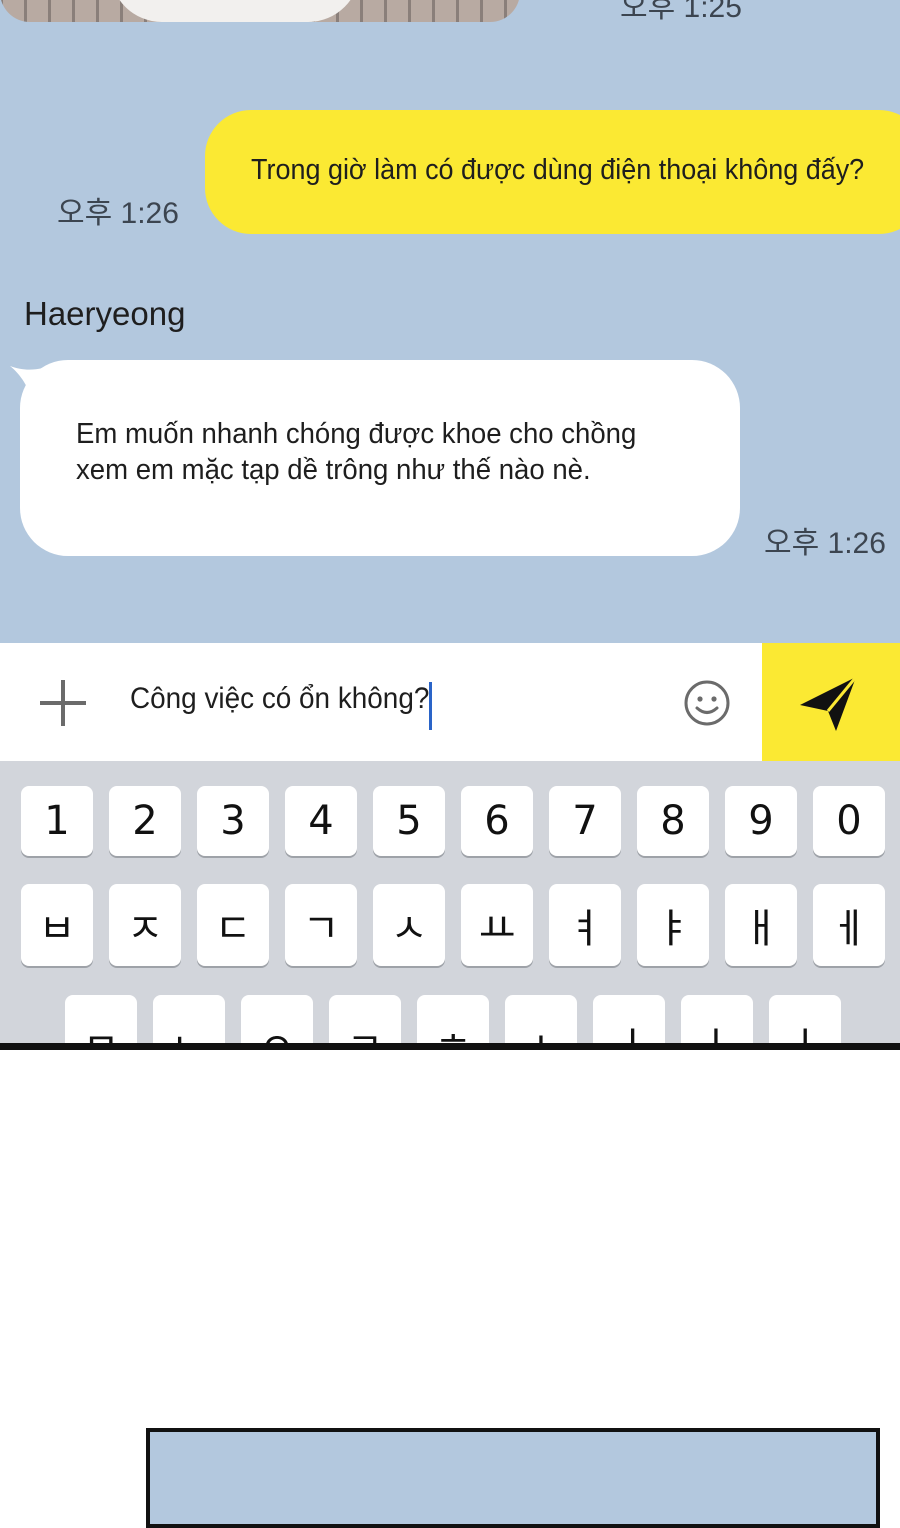 Image resolution: width=900 pixels, height=1528 pixels. I want to click on paper-plane-icon, so click(829, 703).